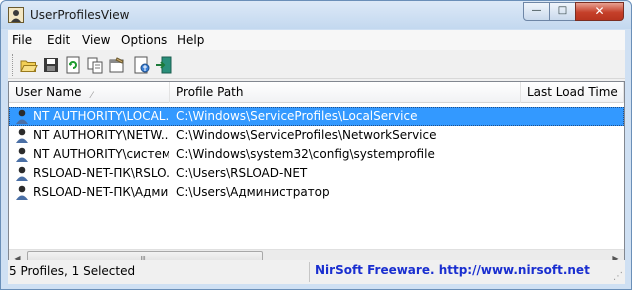 Image resolution: width=632 pixels, height=290 pixels. Describe the element at coordinates (73, 65) in the screenshot. I see `refresh-icon` at that location.